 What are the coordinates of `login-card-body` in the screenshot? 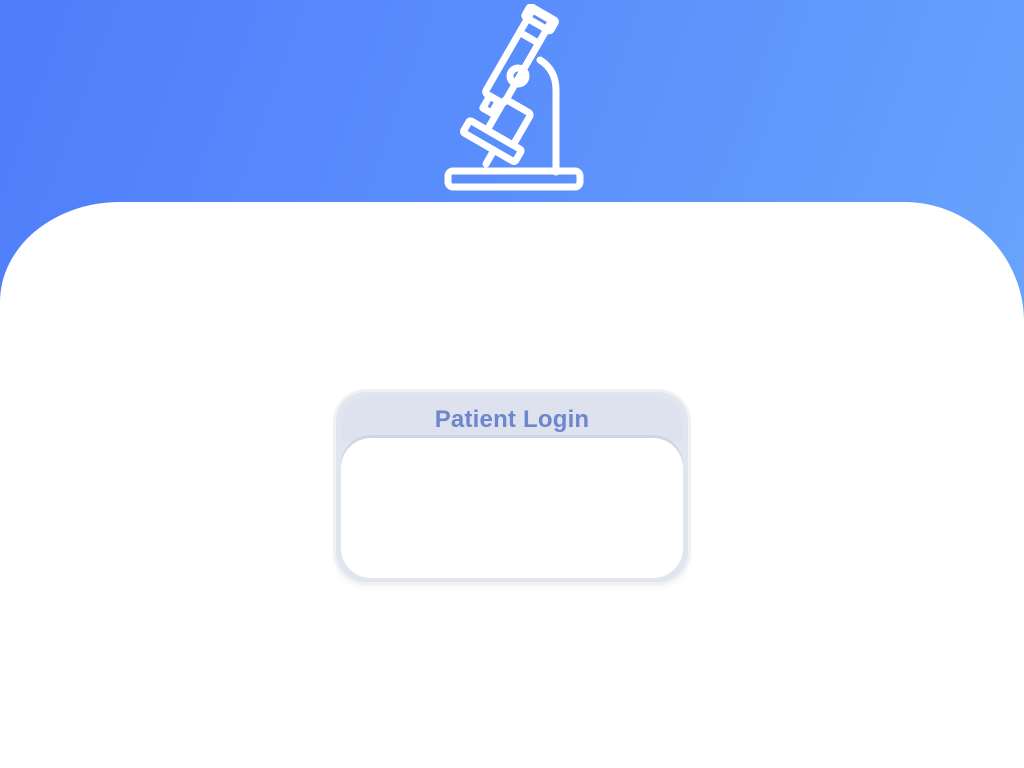 It's located at (512, 508).